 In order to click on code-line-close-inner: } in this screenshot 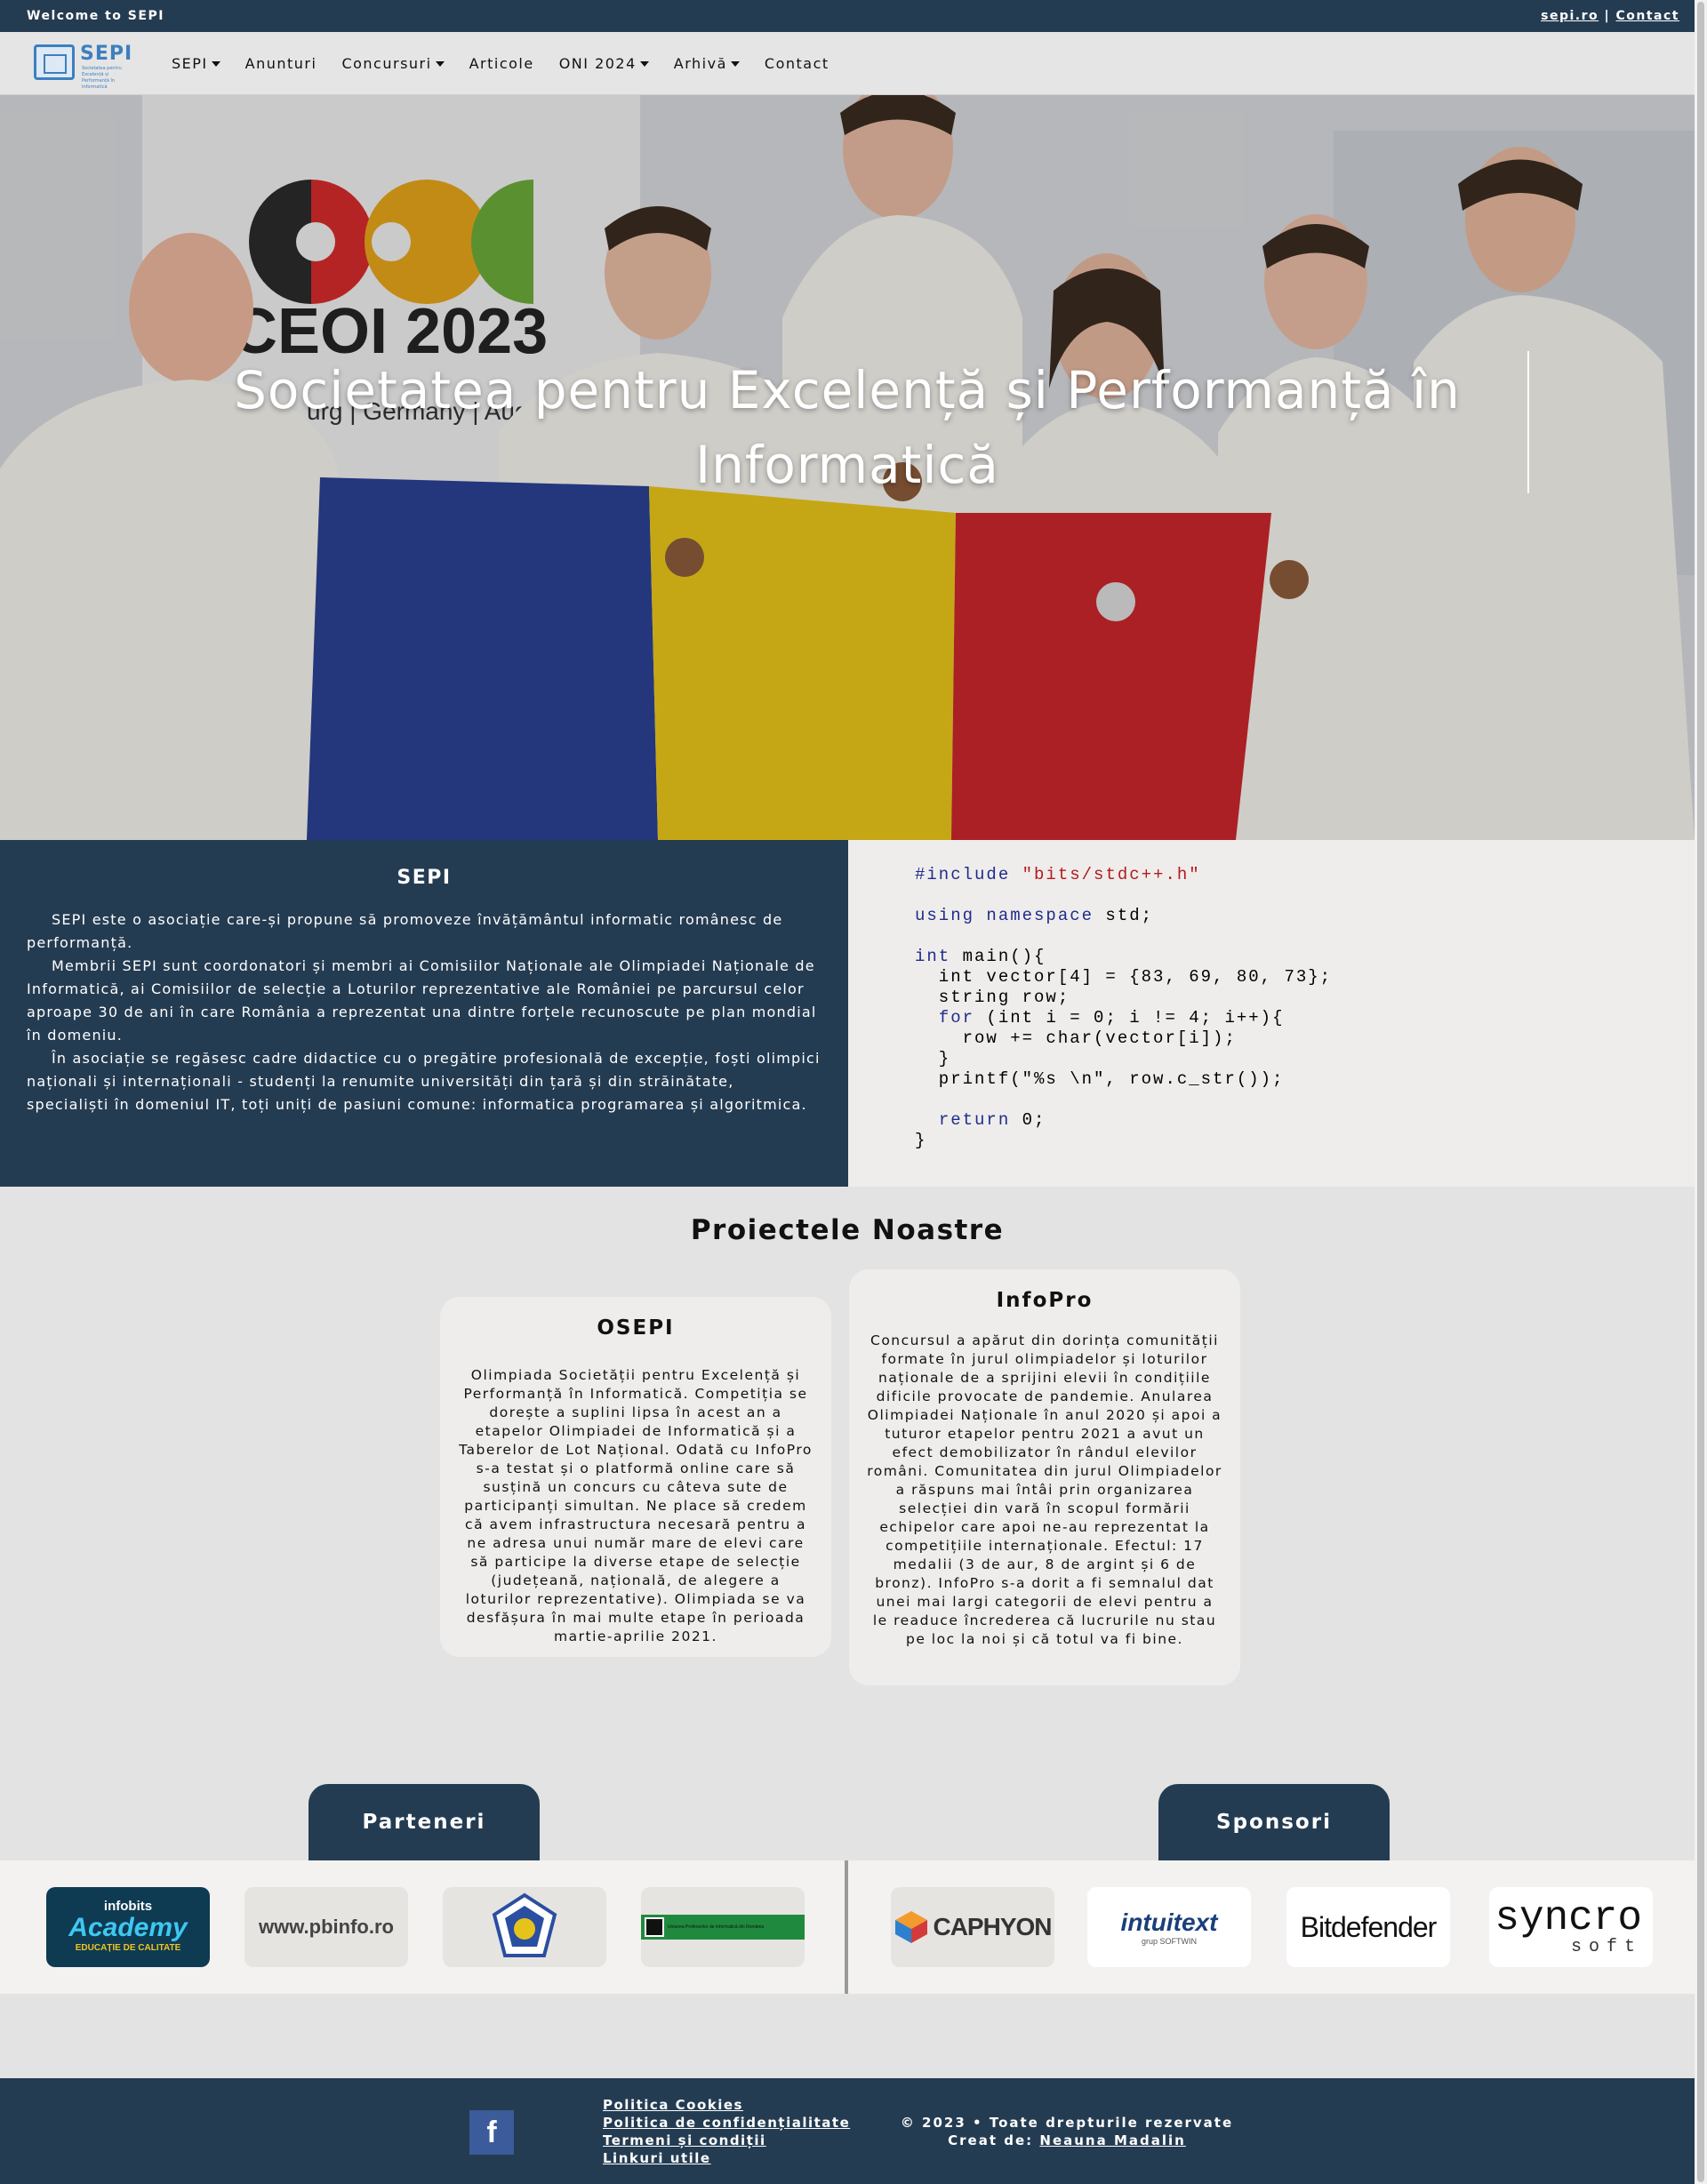, I will do `click(933, 1058)`.